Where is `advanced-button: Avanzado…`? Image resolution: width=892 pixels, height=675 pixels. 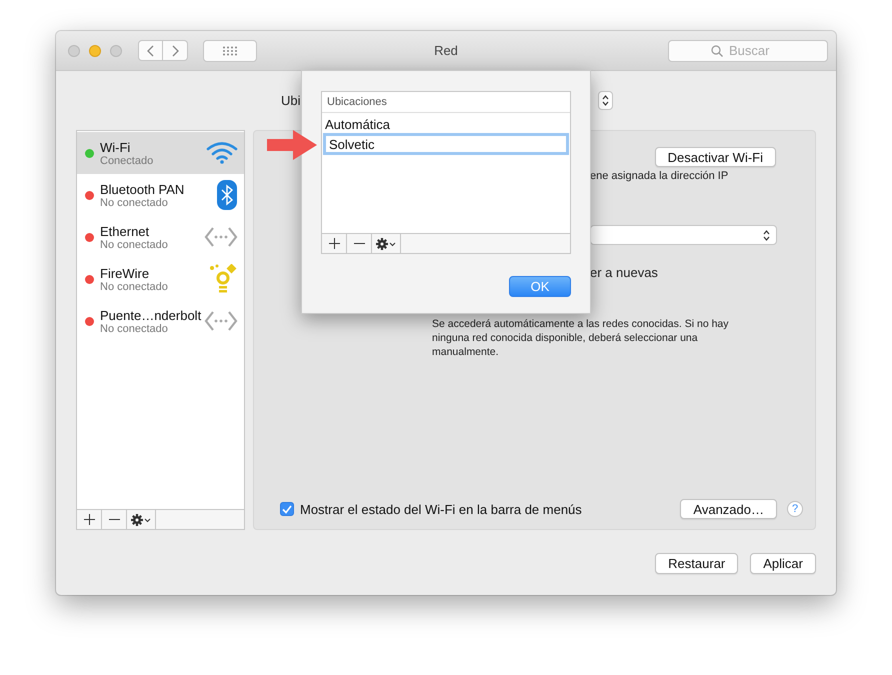
advanced-button: Avanzado… is located at coordinates (728, 509).